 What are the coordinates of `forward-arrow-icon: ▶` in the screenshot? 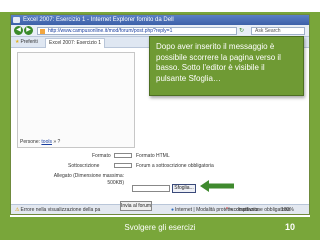 It's located at (28, 30).